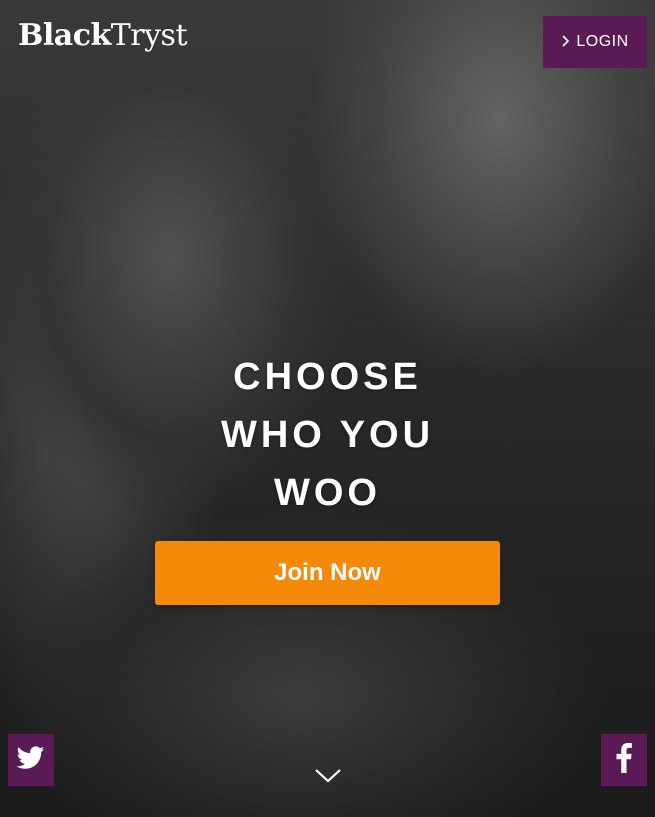 The image size is (655, 817). What do you see at coordinates (327, 377) in the screenshot?
I see `headline-line-1: CHOOSE` at bounding box center [327, 377].